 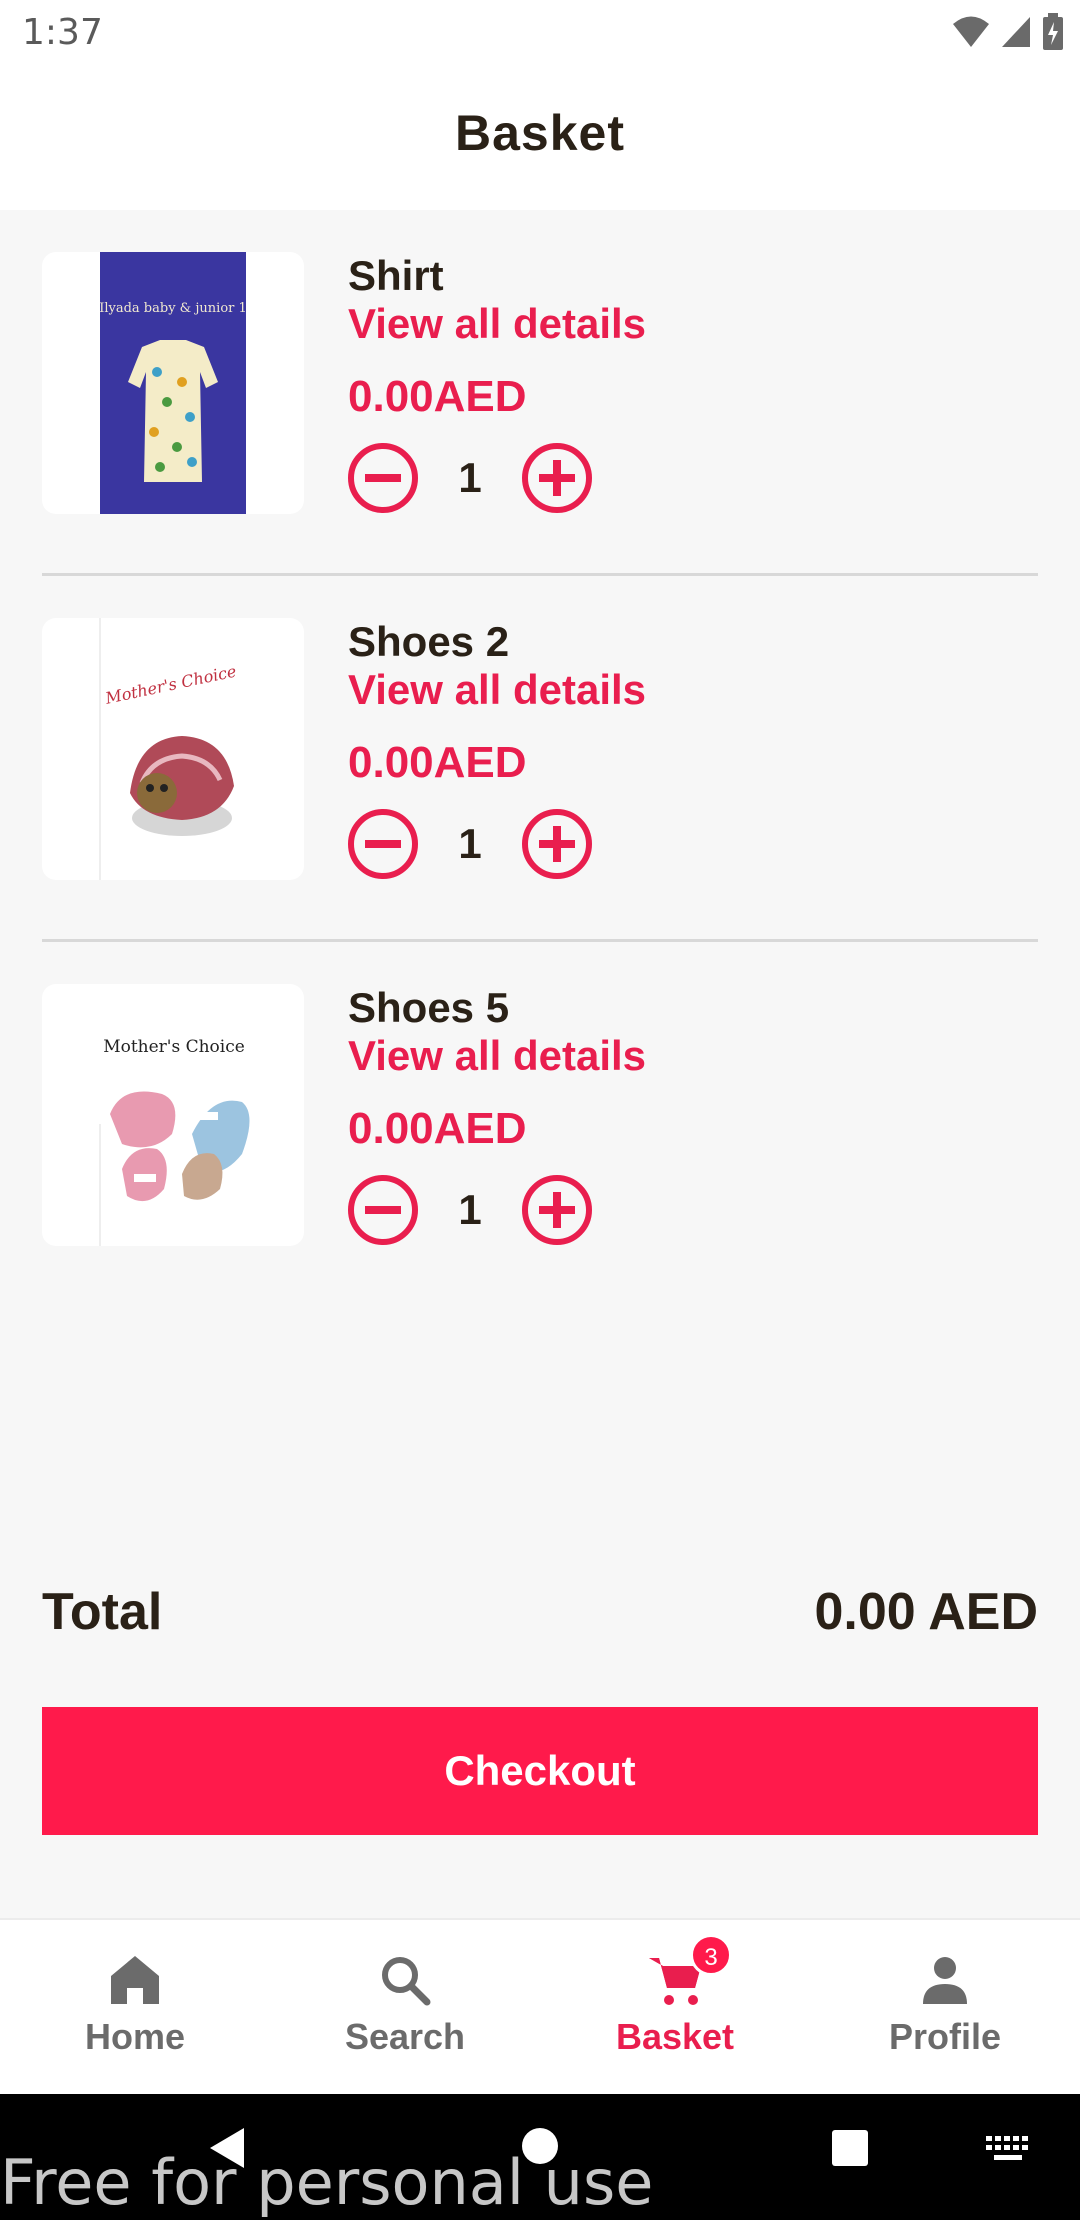 What do you see at coordinates (675, 2036) in the screenshot?
I see `nav-label: Basket` at bounding box center [675, 2036].